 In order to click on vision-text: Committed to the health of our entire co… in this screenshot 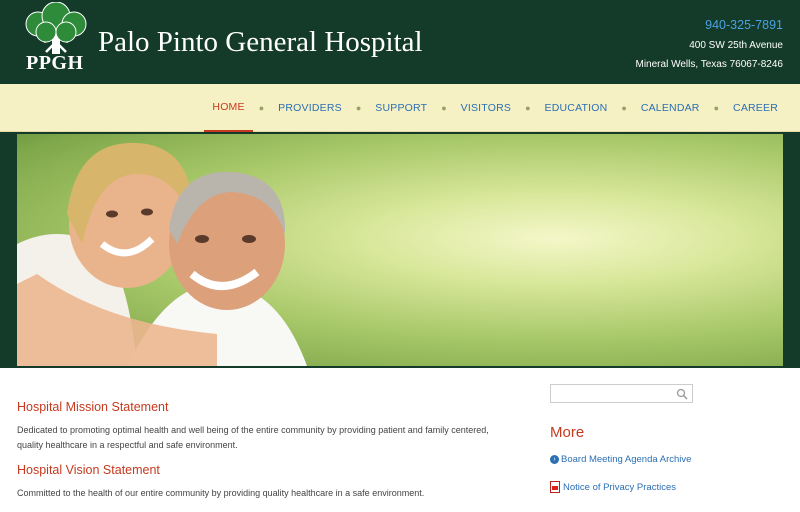, I will do `click(221, 493)`.